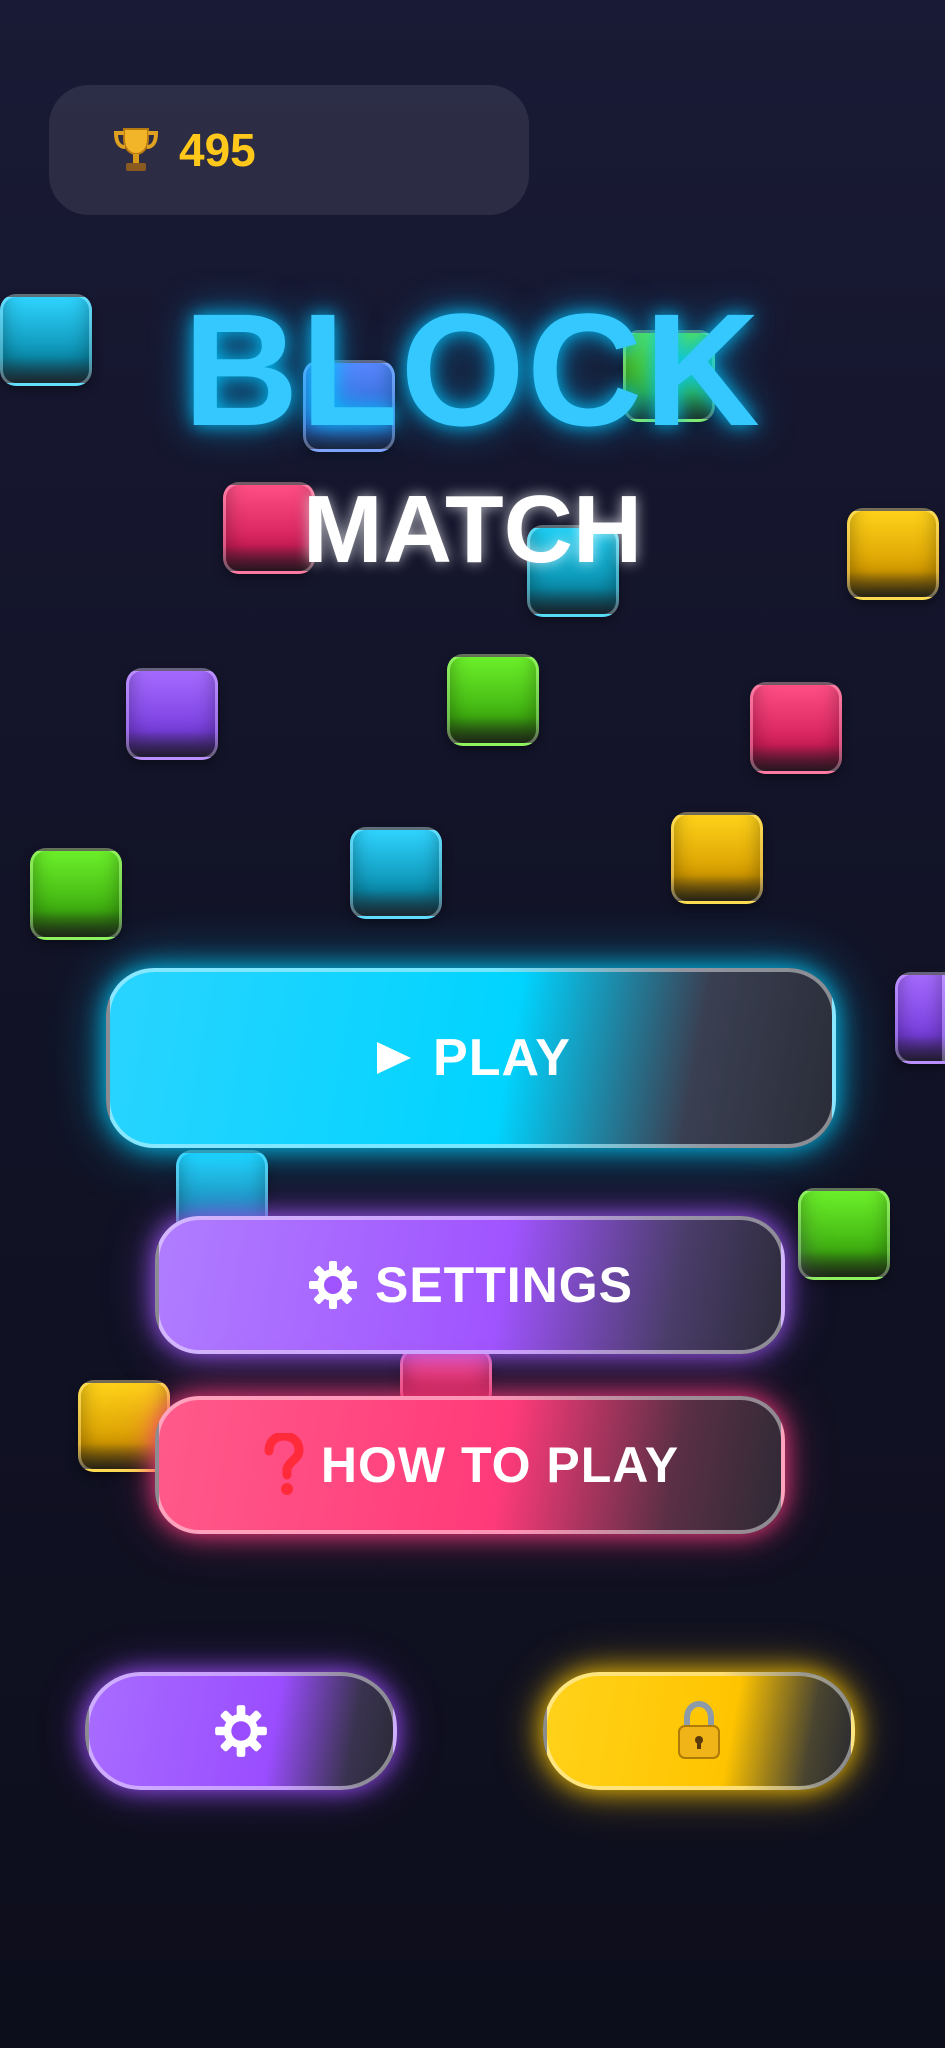  I want to click on how-to-play-button-label: HOW TO PLAY, so click(500, 1465).